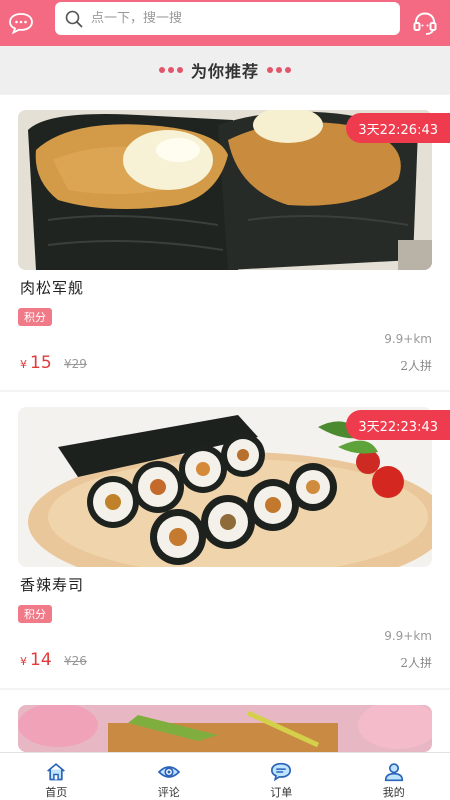 The height and width of the screenshot is (800, 450). Describe the element at coordinates (74, 18) in the screenshot. I see `search-icon` at that location.